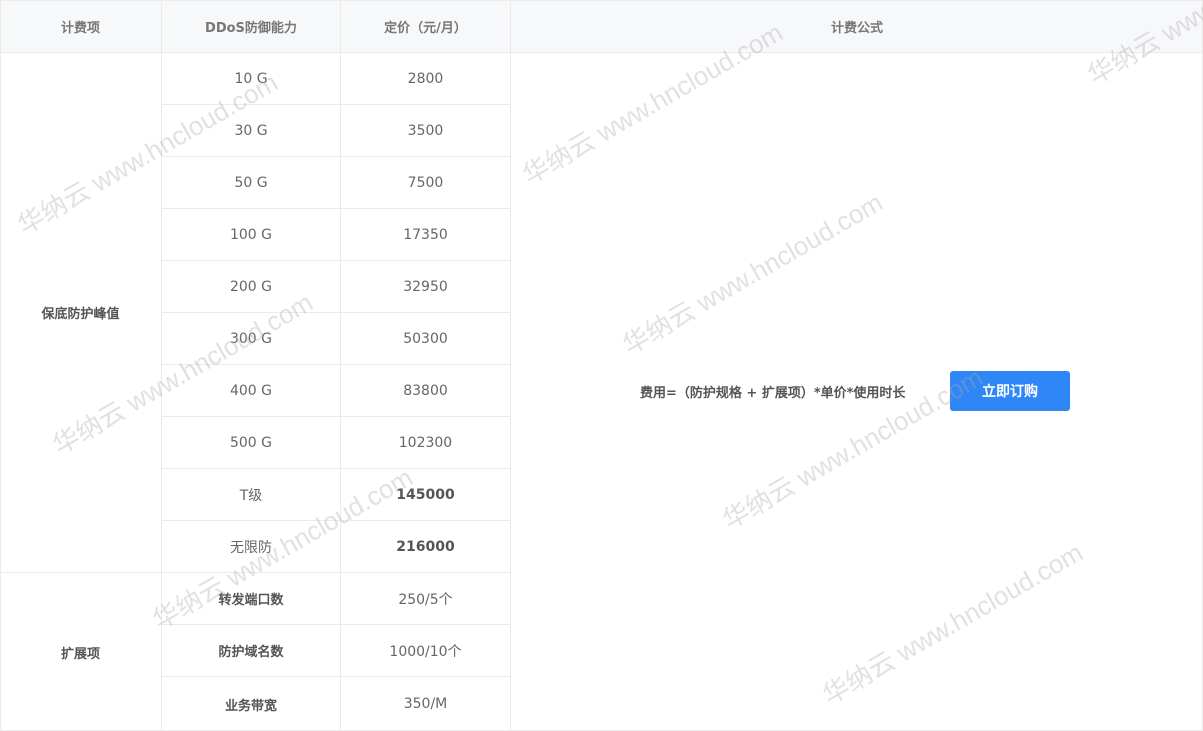 Image resolution: width=1203 pixels, height=731 pixels. What do you see at coordinates (426, 704) in the screenshot?
I see `ext-row-price: 350/M` at bounding box center [426, 704].